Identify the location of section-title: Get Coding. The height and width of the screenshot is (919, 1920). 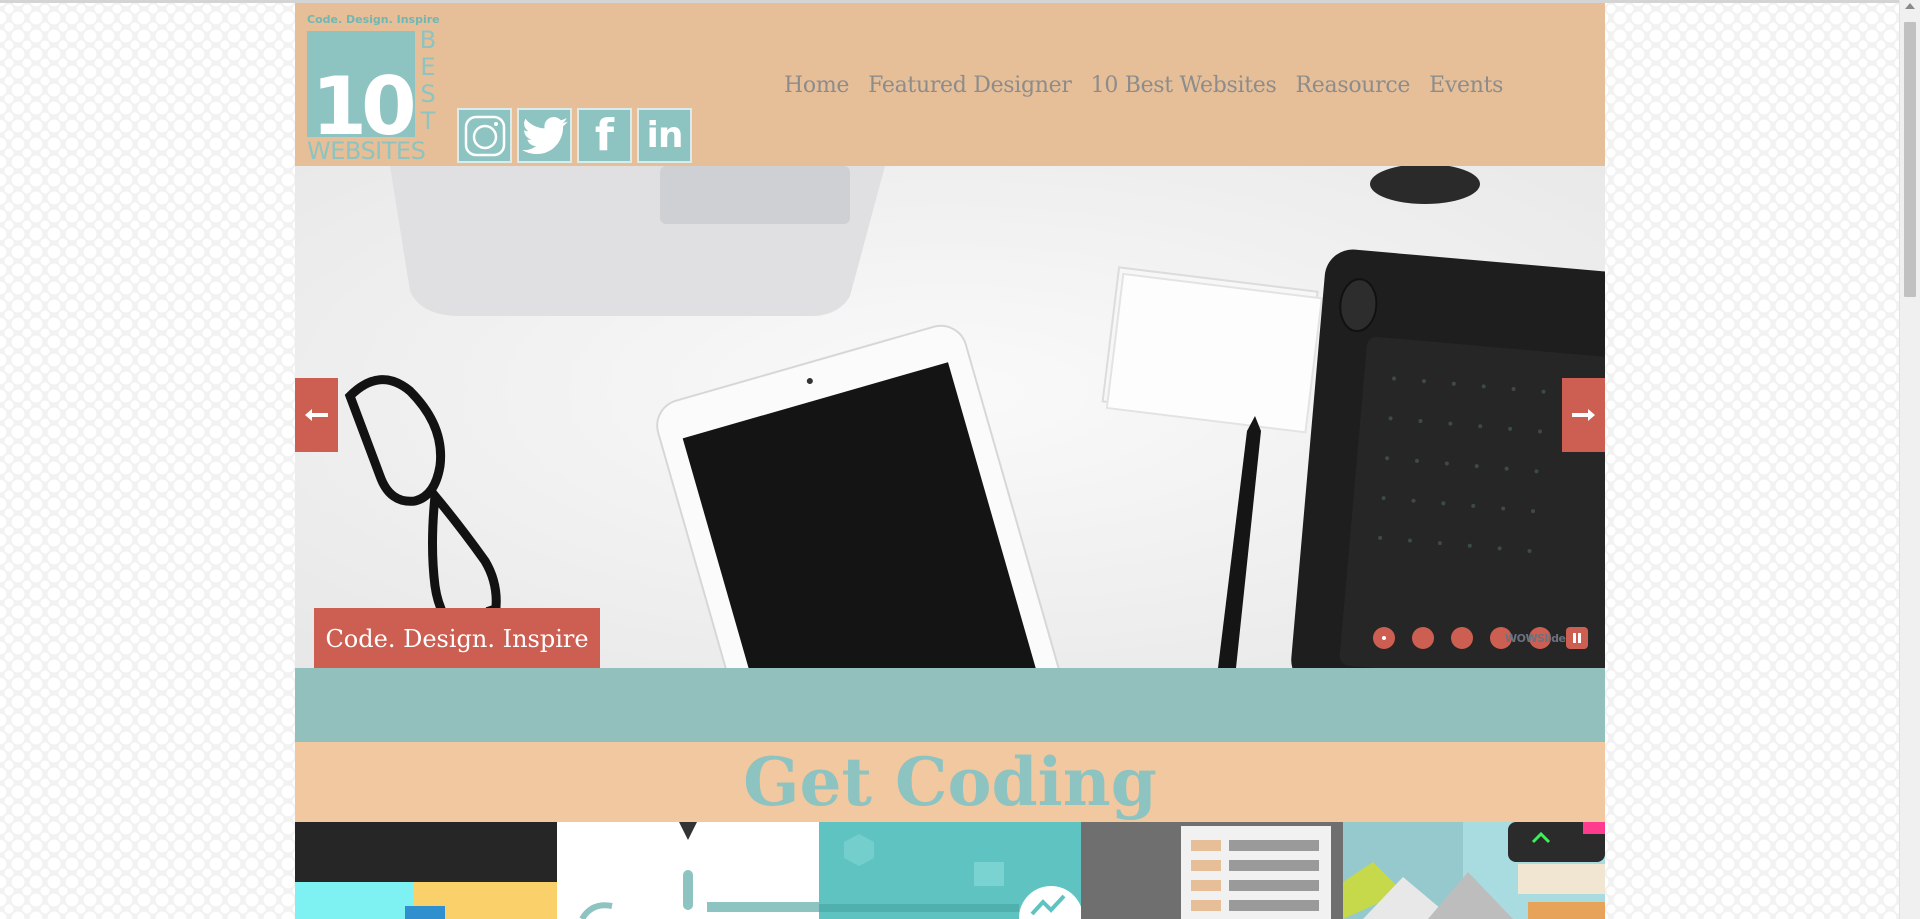
(950, 782).